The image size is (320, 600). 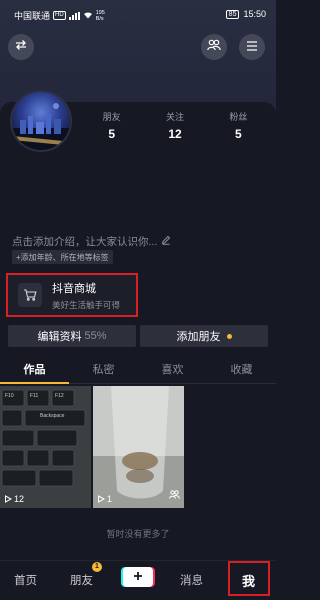 I want to click on switch-account-button, so click(x=21, y=47).